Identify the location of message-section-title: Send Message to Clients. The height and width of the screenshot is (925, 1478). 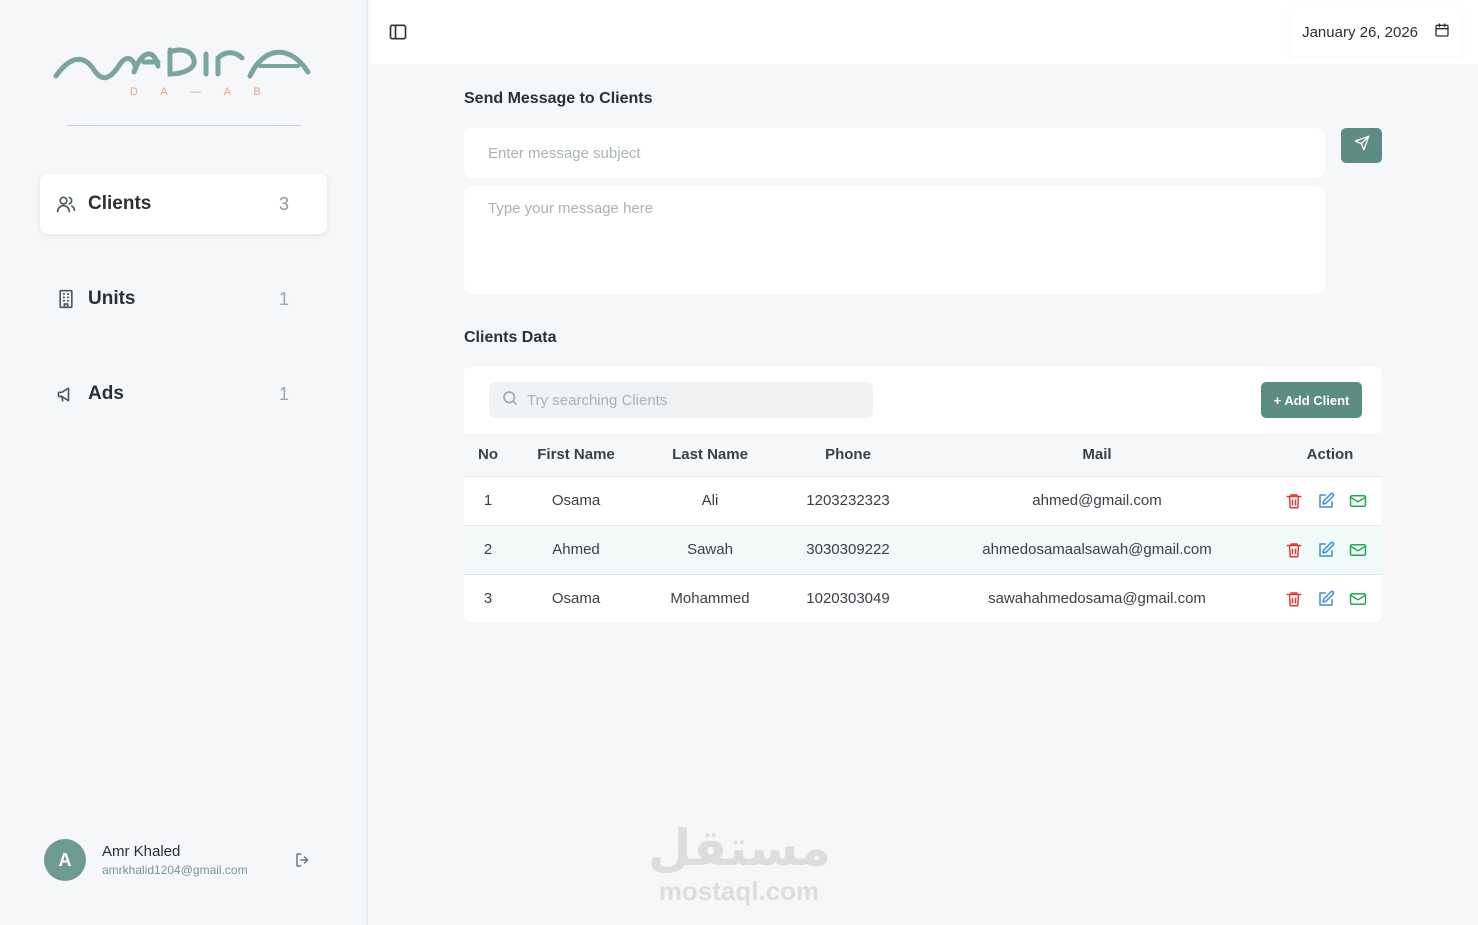
(558, 98).